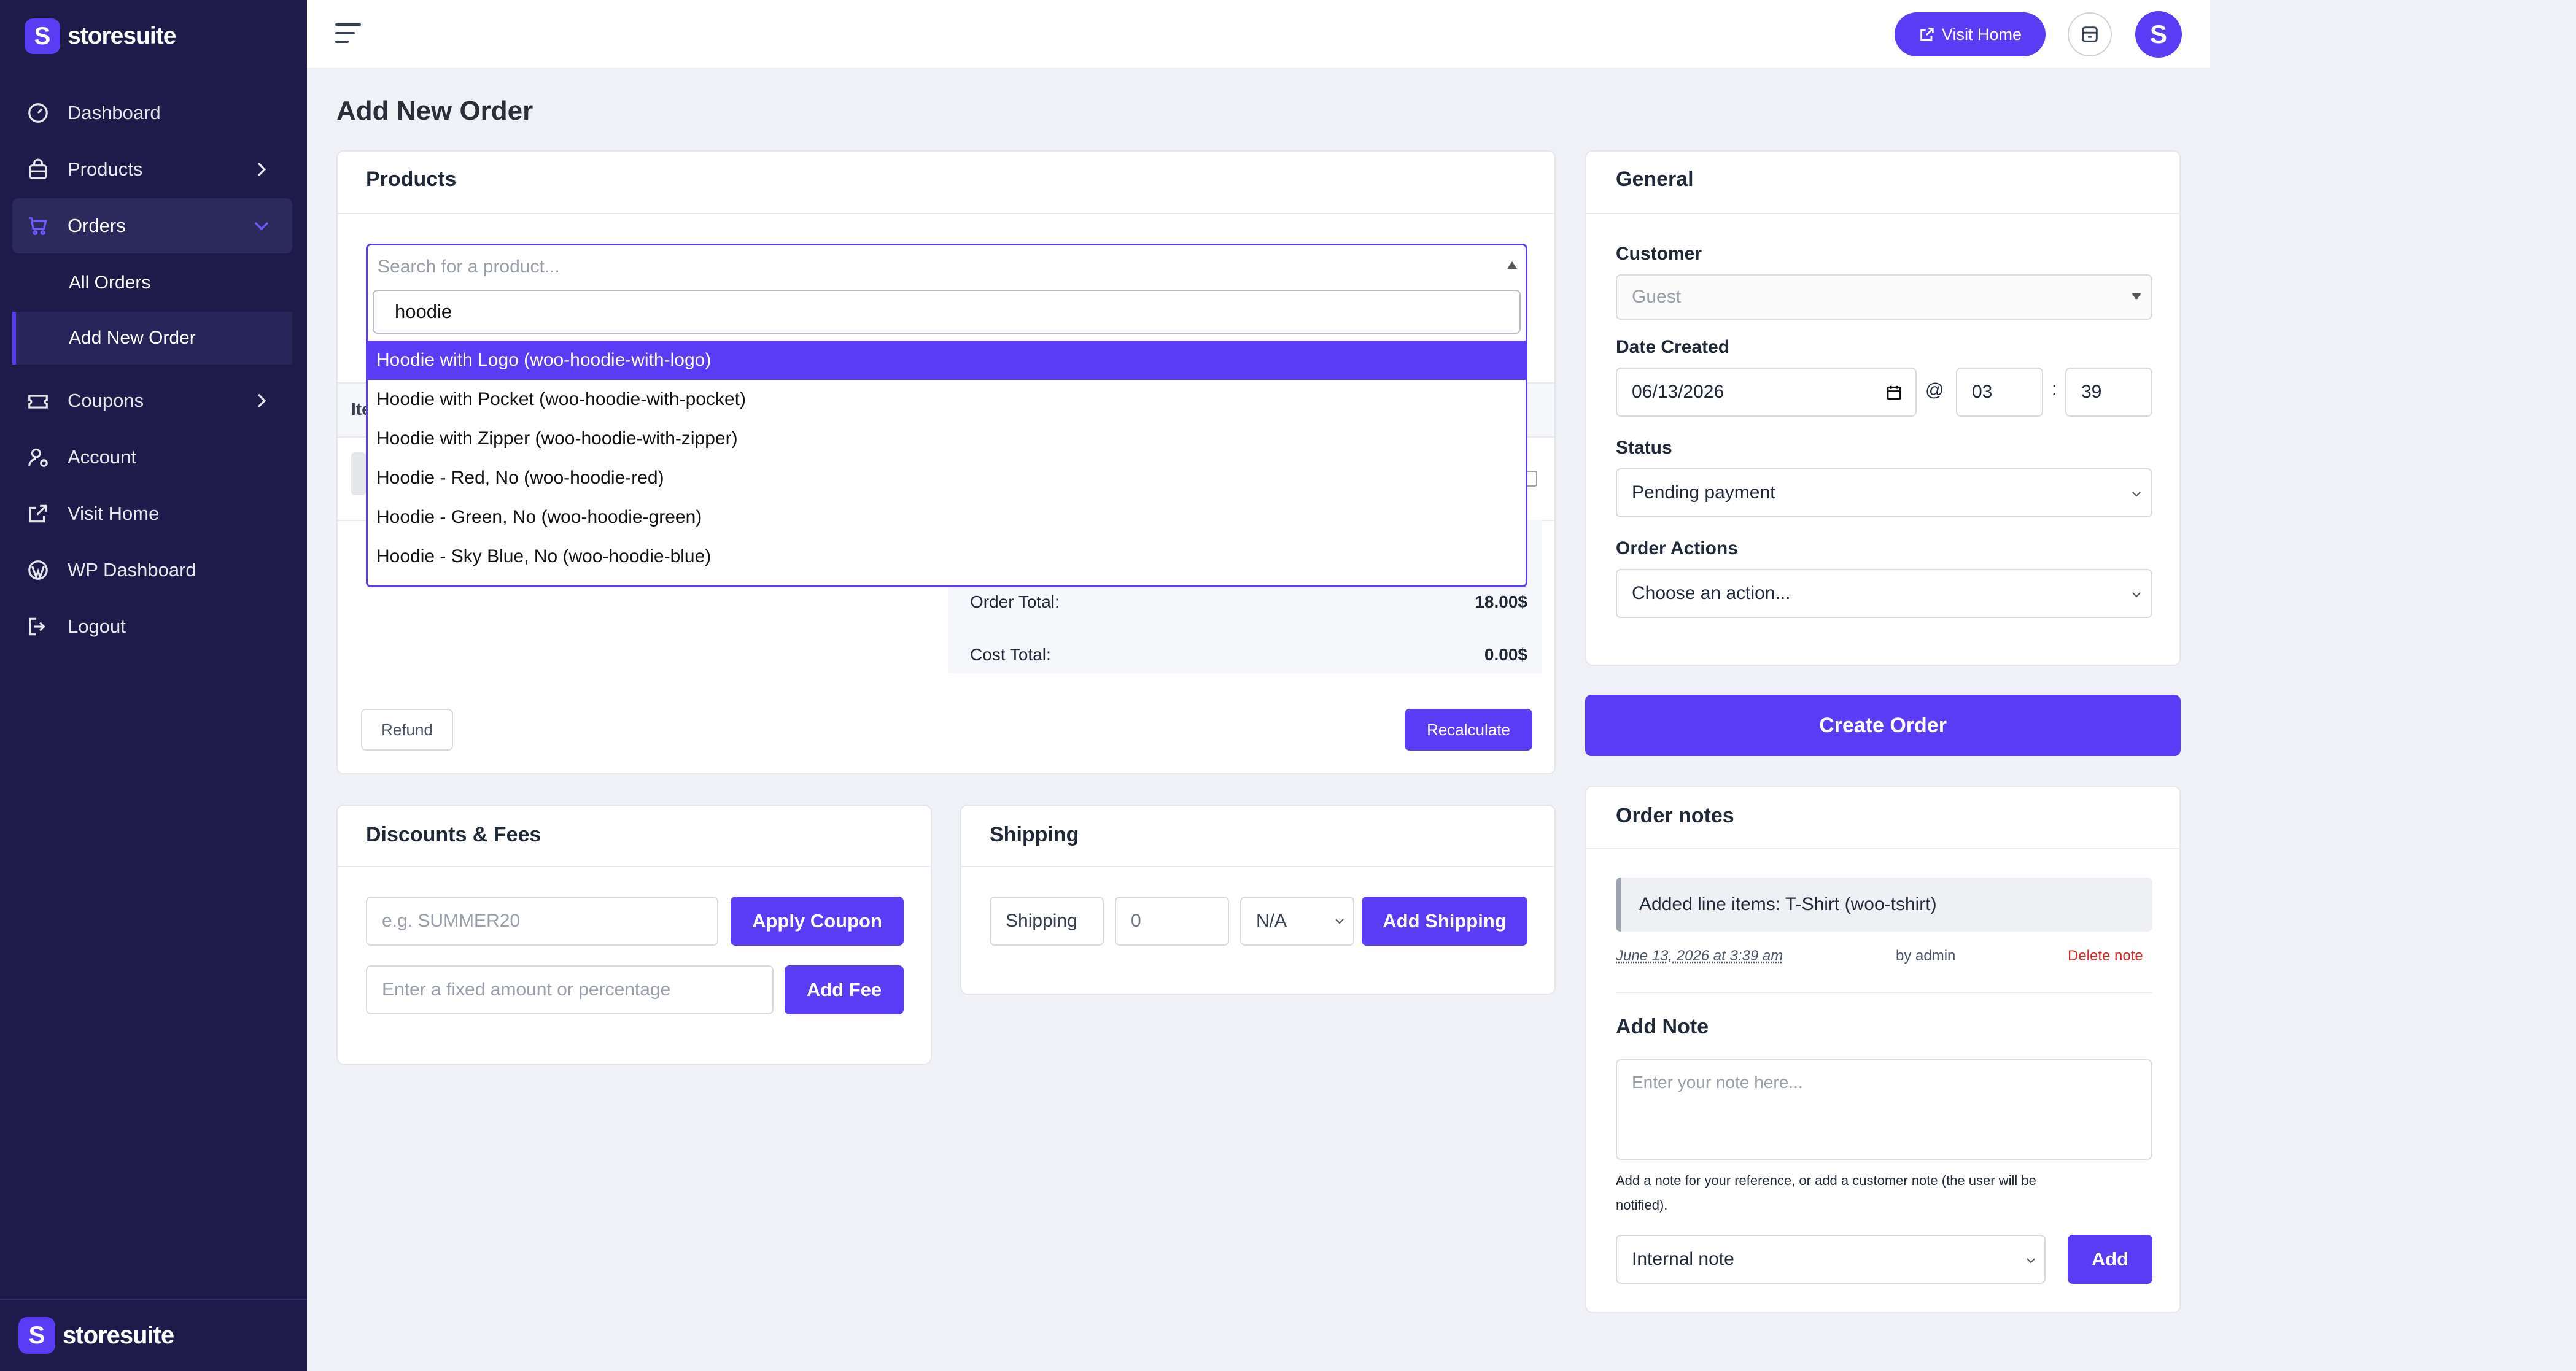 This screenshot has width=2576, height=1371. Describe the element at coordinates (1675, 815) in the screenshot. I see `order-notes-title: Order notes` at that location.